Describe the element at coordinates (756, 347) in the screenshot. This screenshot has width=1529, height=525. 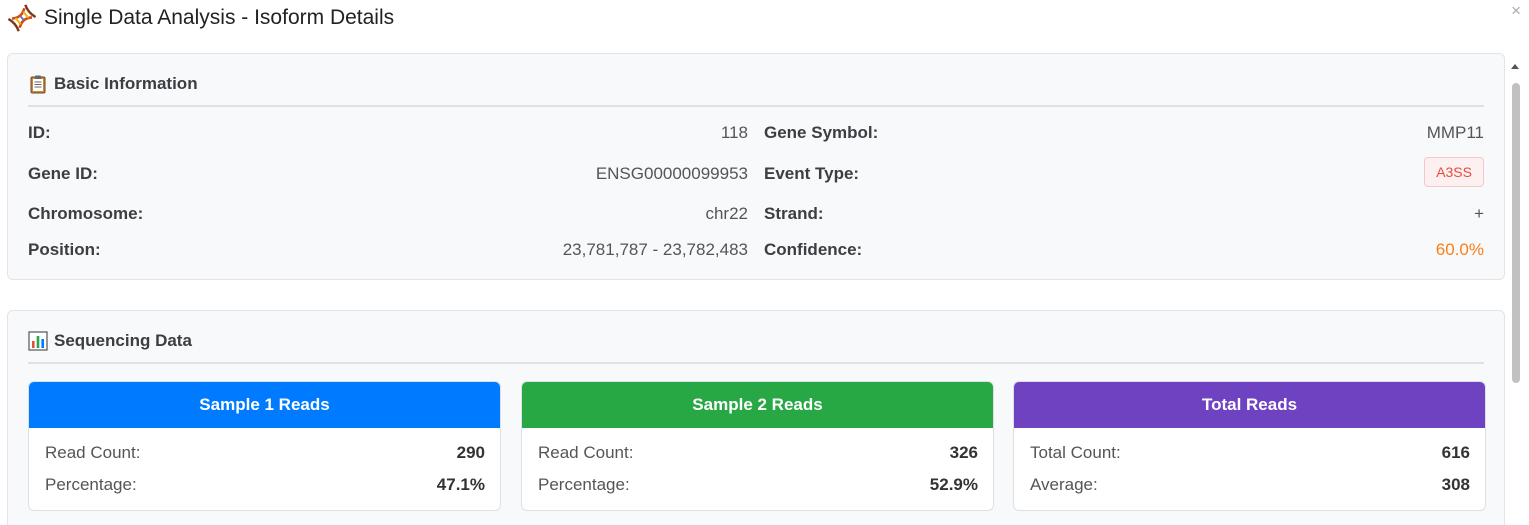
I see `section-header-sequencing-data: Sequencing Data` at that location.